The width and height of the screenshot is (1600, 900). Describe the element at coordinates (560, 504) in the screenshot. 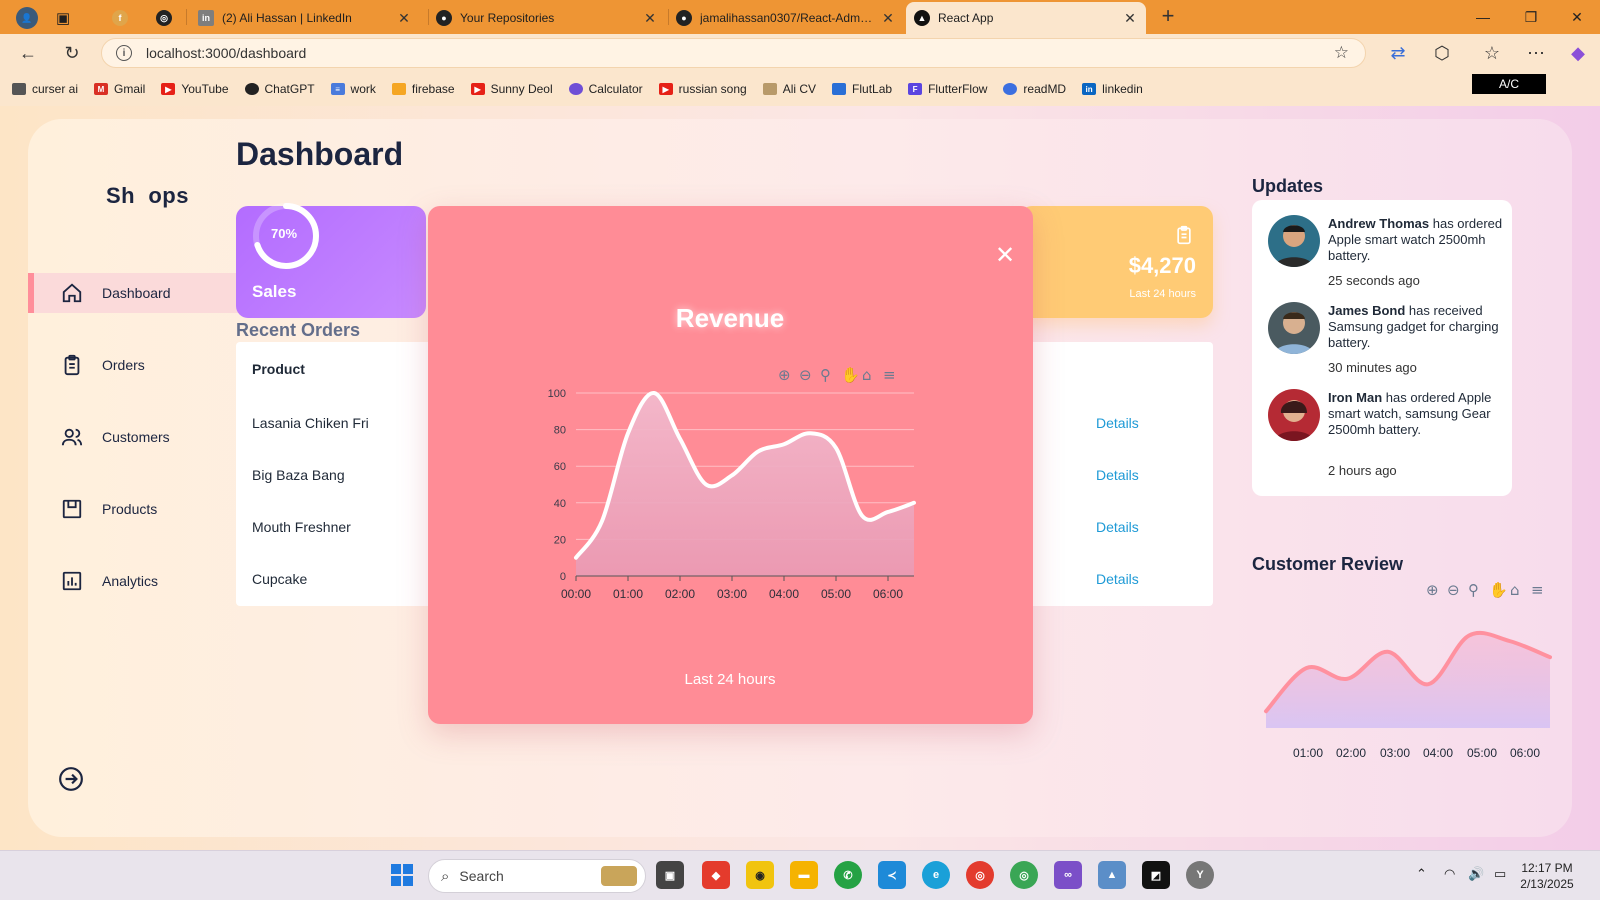

I see `y-tick-label: 40` at that location.